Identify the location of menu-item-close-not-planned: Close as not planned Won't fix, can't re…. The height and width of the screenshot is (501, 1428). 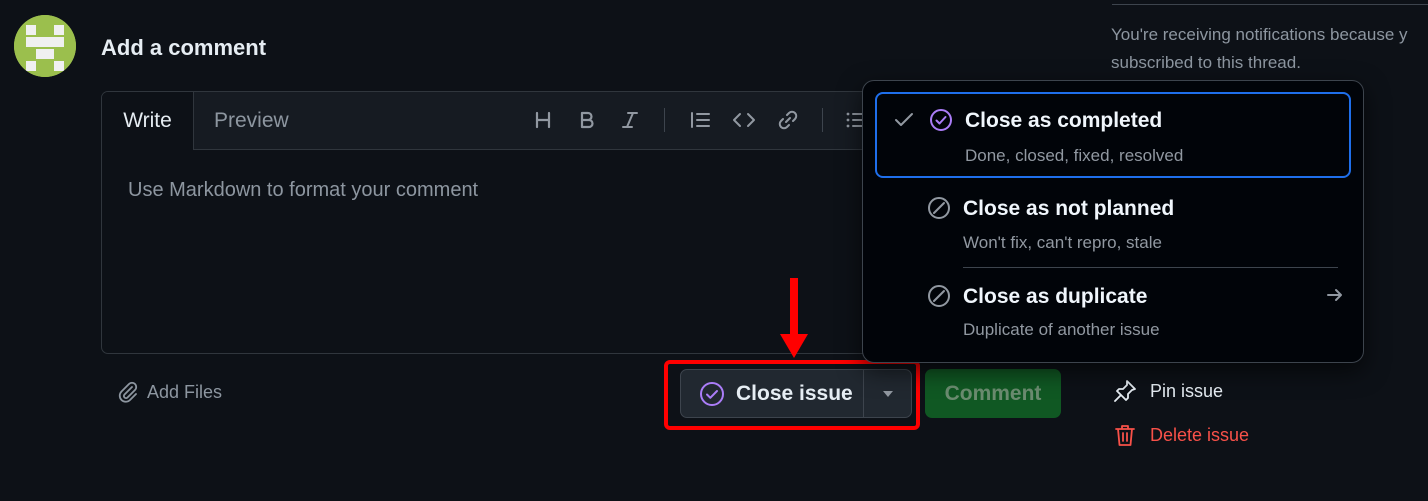
(1113, 223).